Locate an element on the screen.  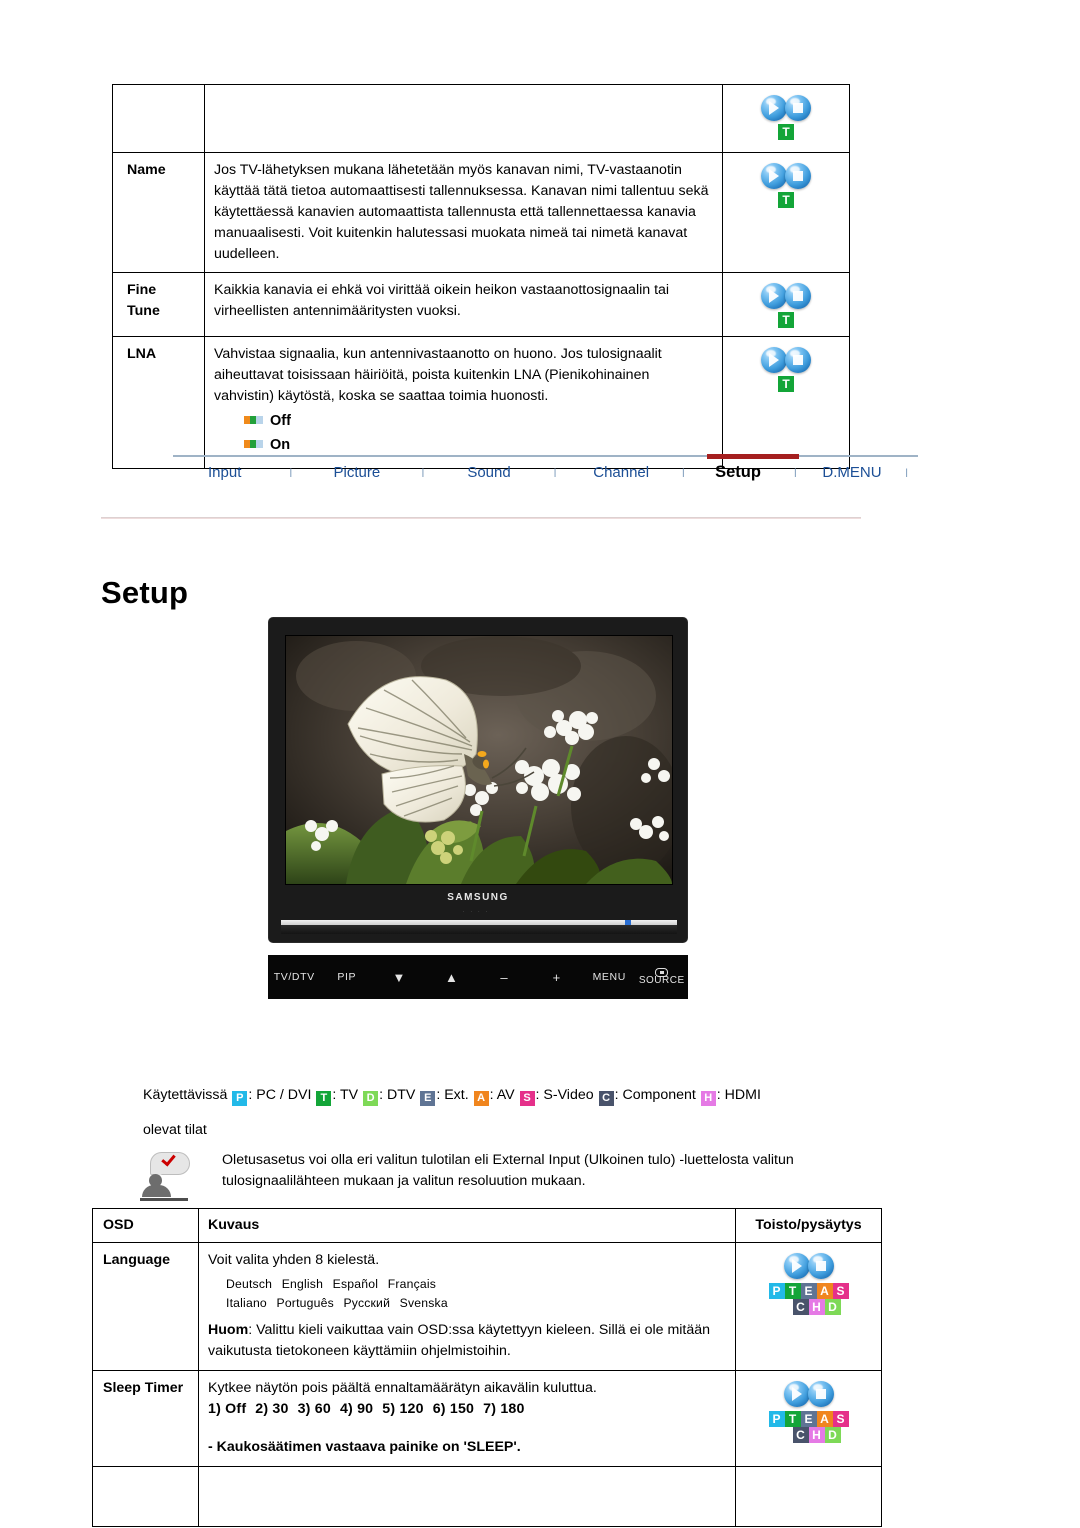
legend-text-S: : S-Video is located at coordinates (564, 1095).